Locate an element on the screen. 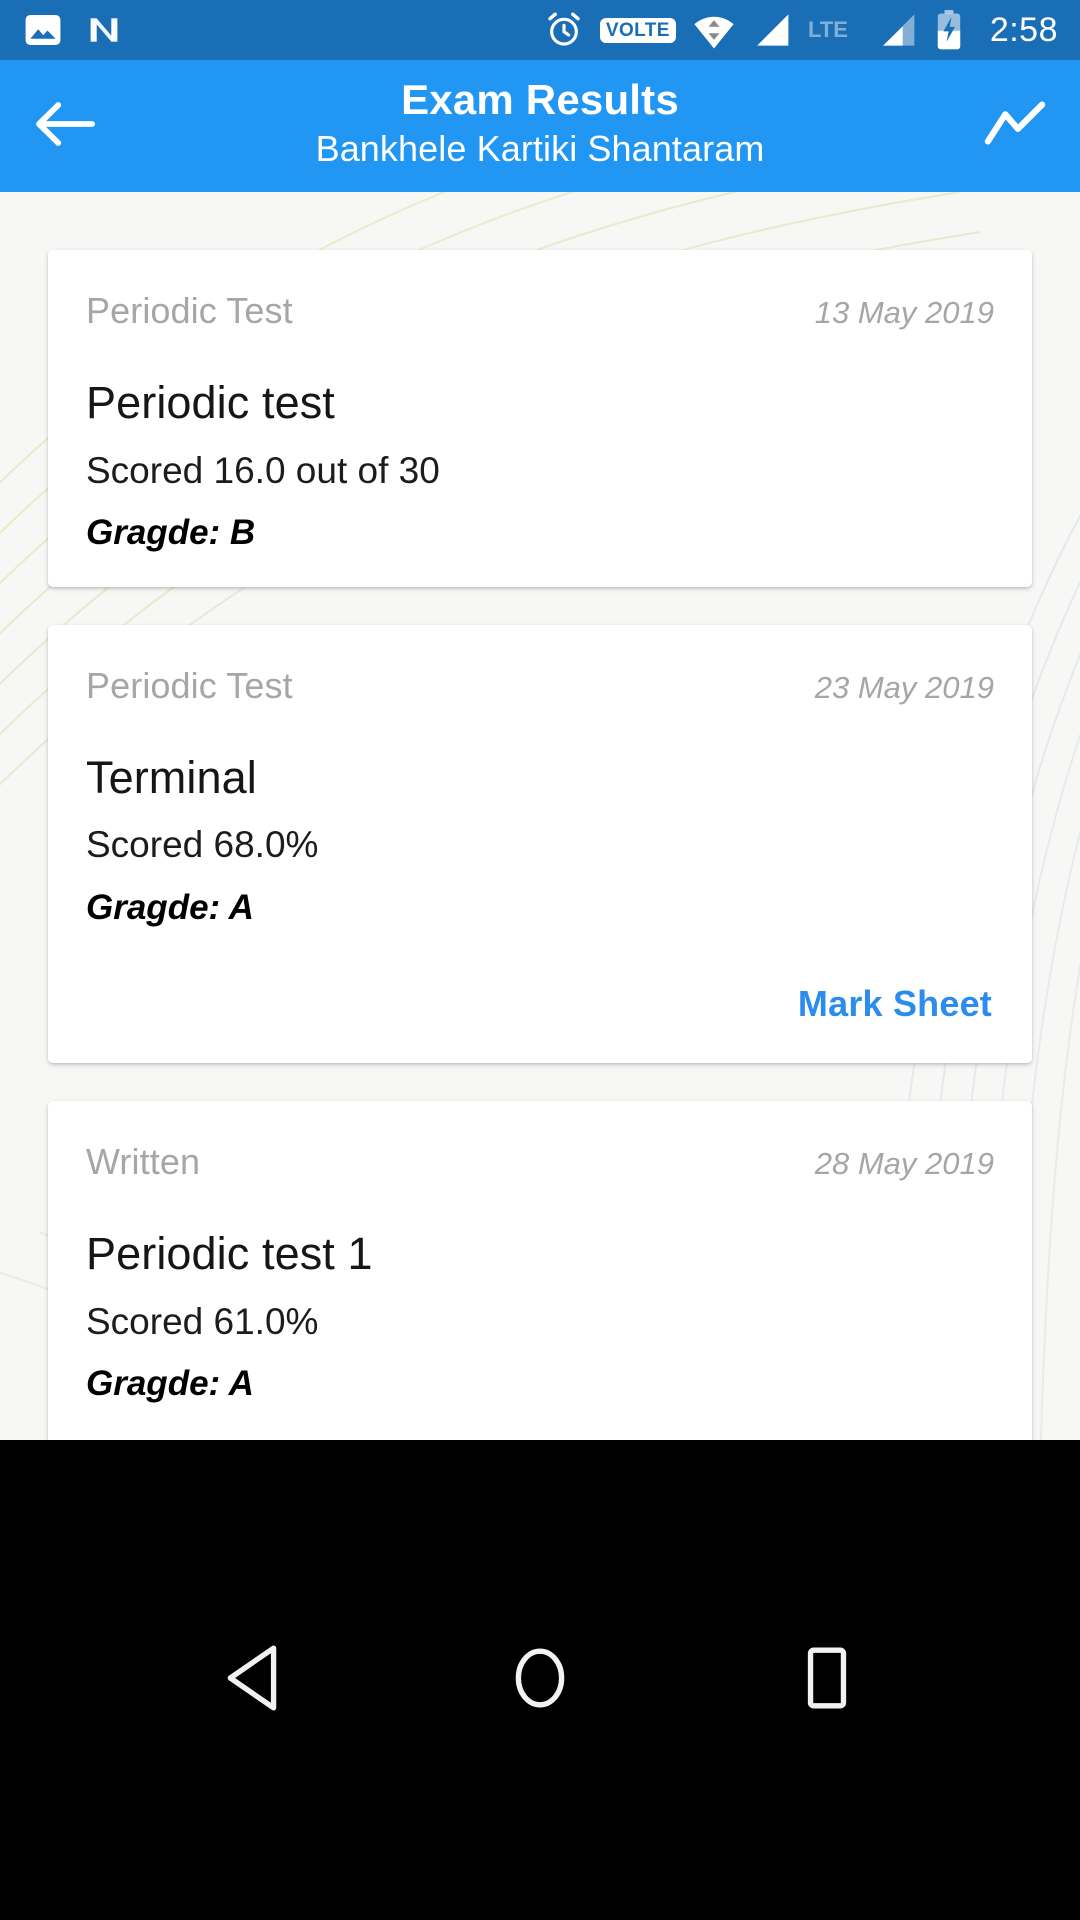 This screenshot has height=1920, width=1080. status-bar-clock: 2:58 is located at coordinates (1023, 29).